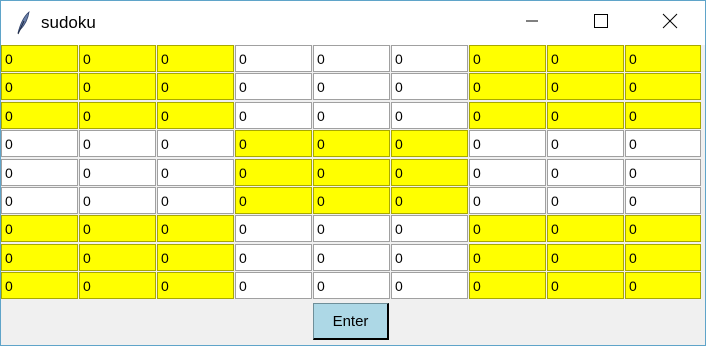 This screenshot has height=346, width=706. I want to click on cell-r9-c5, so click(351, 285).